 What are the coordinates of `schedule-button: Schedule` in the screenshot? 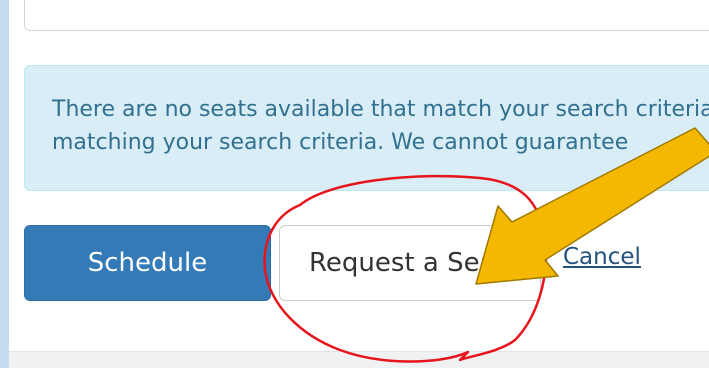 It's located at (147, 263).